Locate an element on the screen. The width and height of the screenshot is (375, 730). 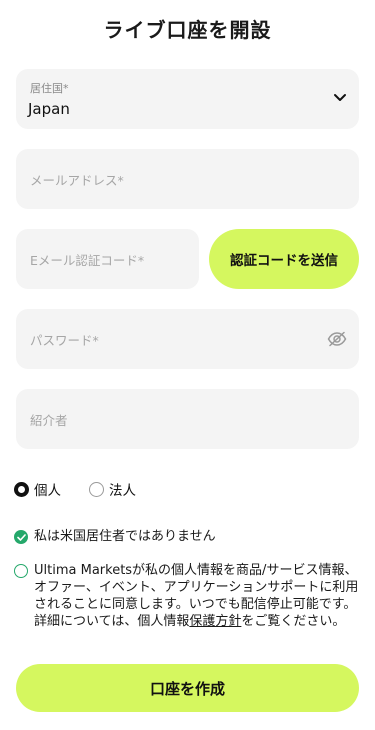
account-type-group: 個人 法人 is located at coordinates (89, 489).